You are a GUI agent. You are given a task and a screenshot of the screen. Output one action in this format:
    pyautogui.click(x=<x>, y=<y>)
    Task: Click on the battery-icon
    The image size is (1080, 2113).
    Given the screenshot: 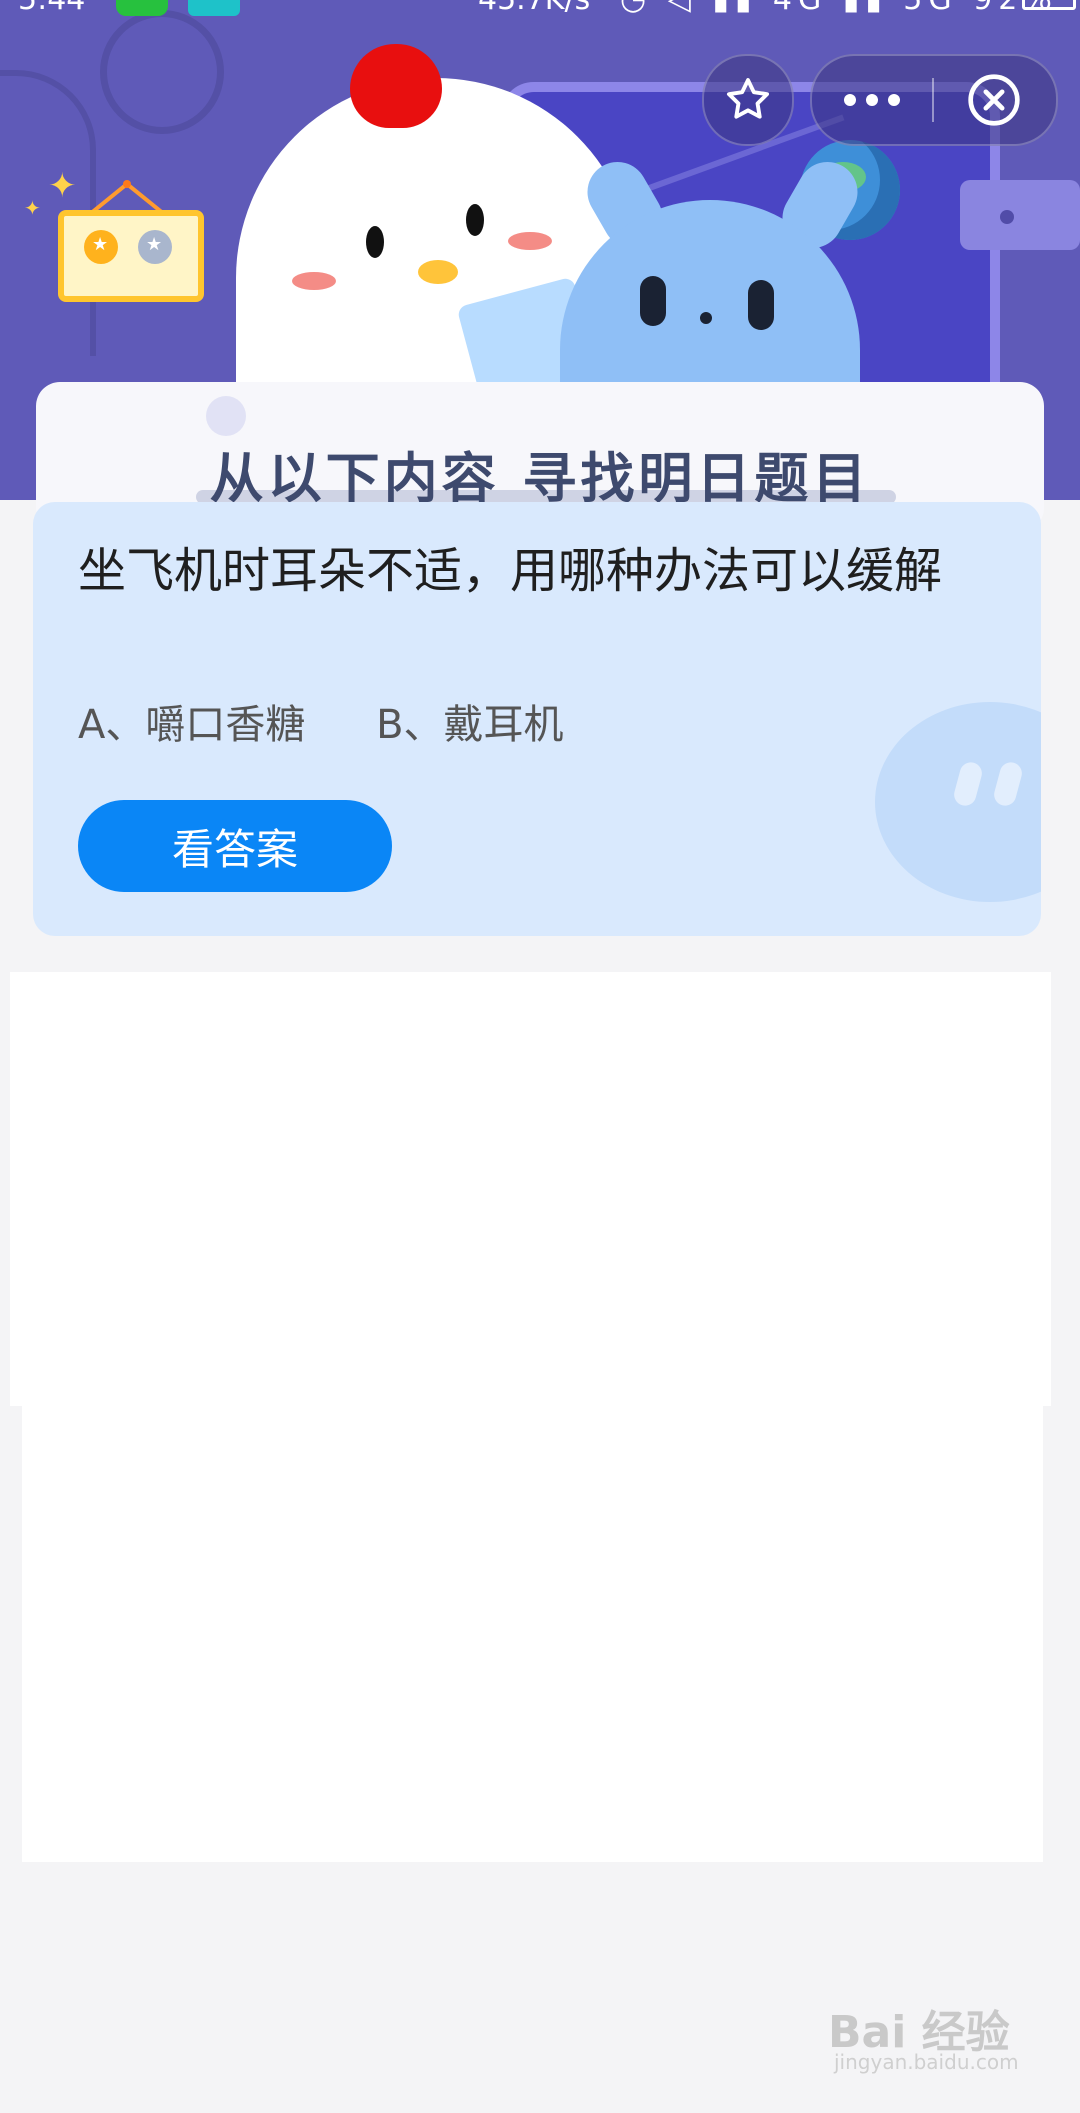 What is the action you would take?
    pyautogui.click(x=1049, y=5)
    